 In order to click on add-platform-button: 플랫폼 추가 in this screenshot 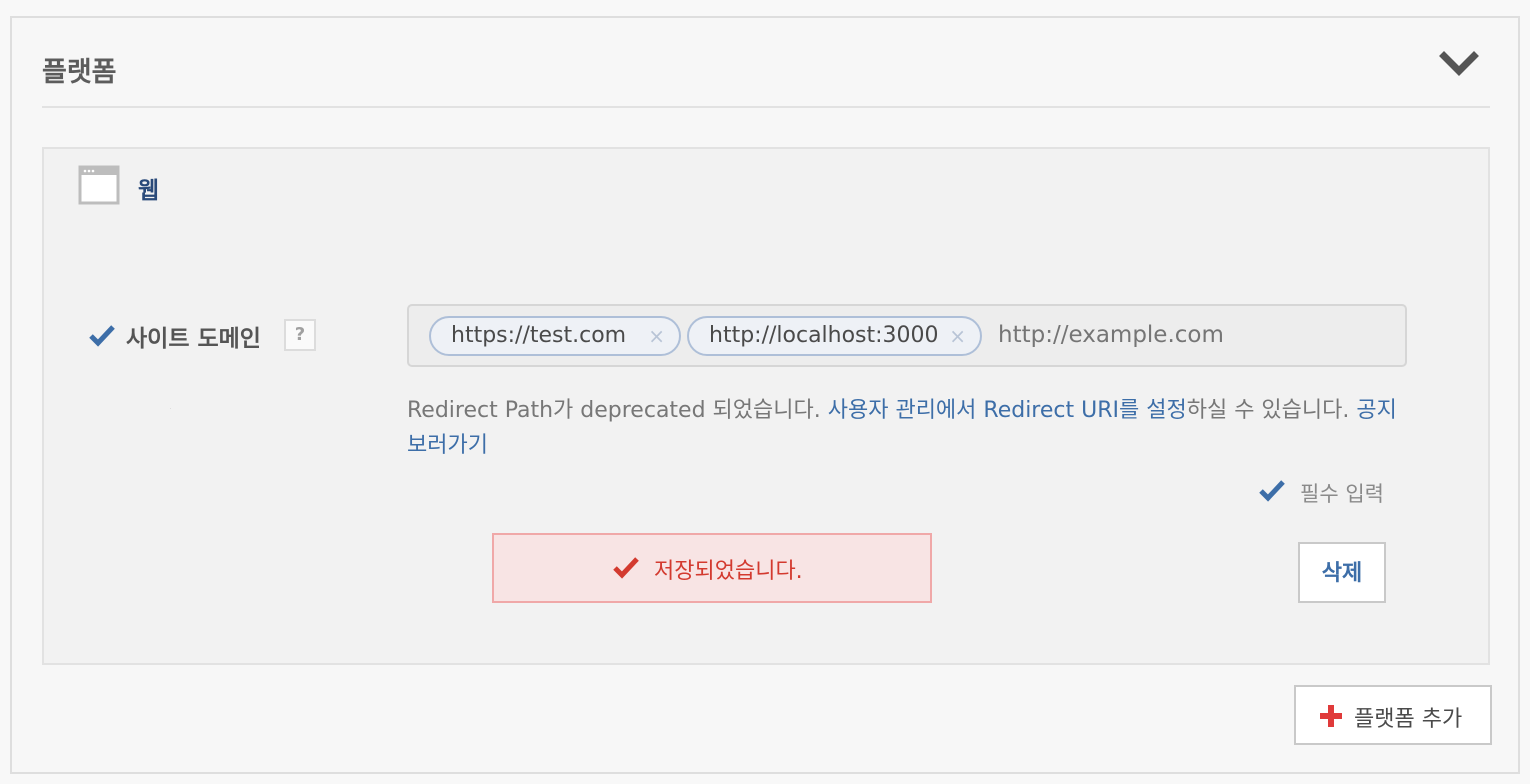, I will do `click(1393, 715)`.